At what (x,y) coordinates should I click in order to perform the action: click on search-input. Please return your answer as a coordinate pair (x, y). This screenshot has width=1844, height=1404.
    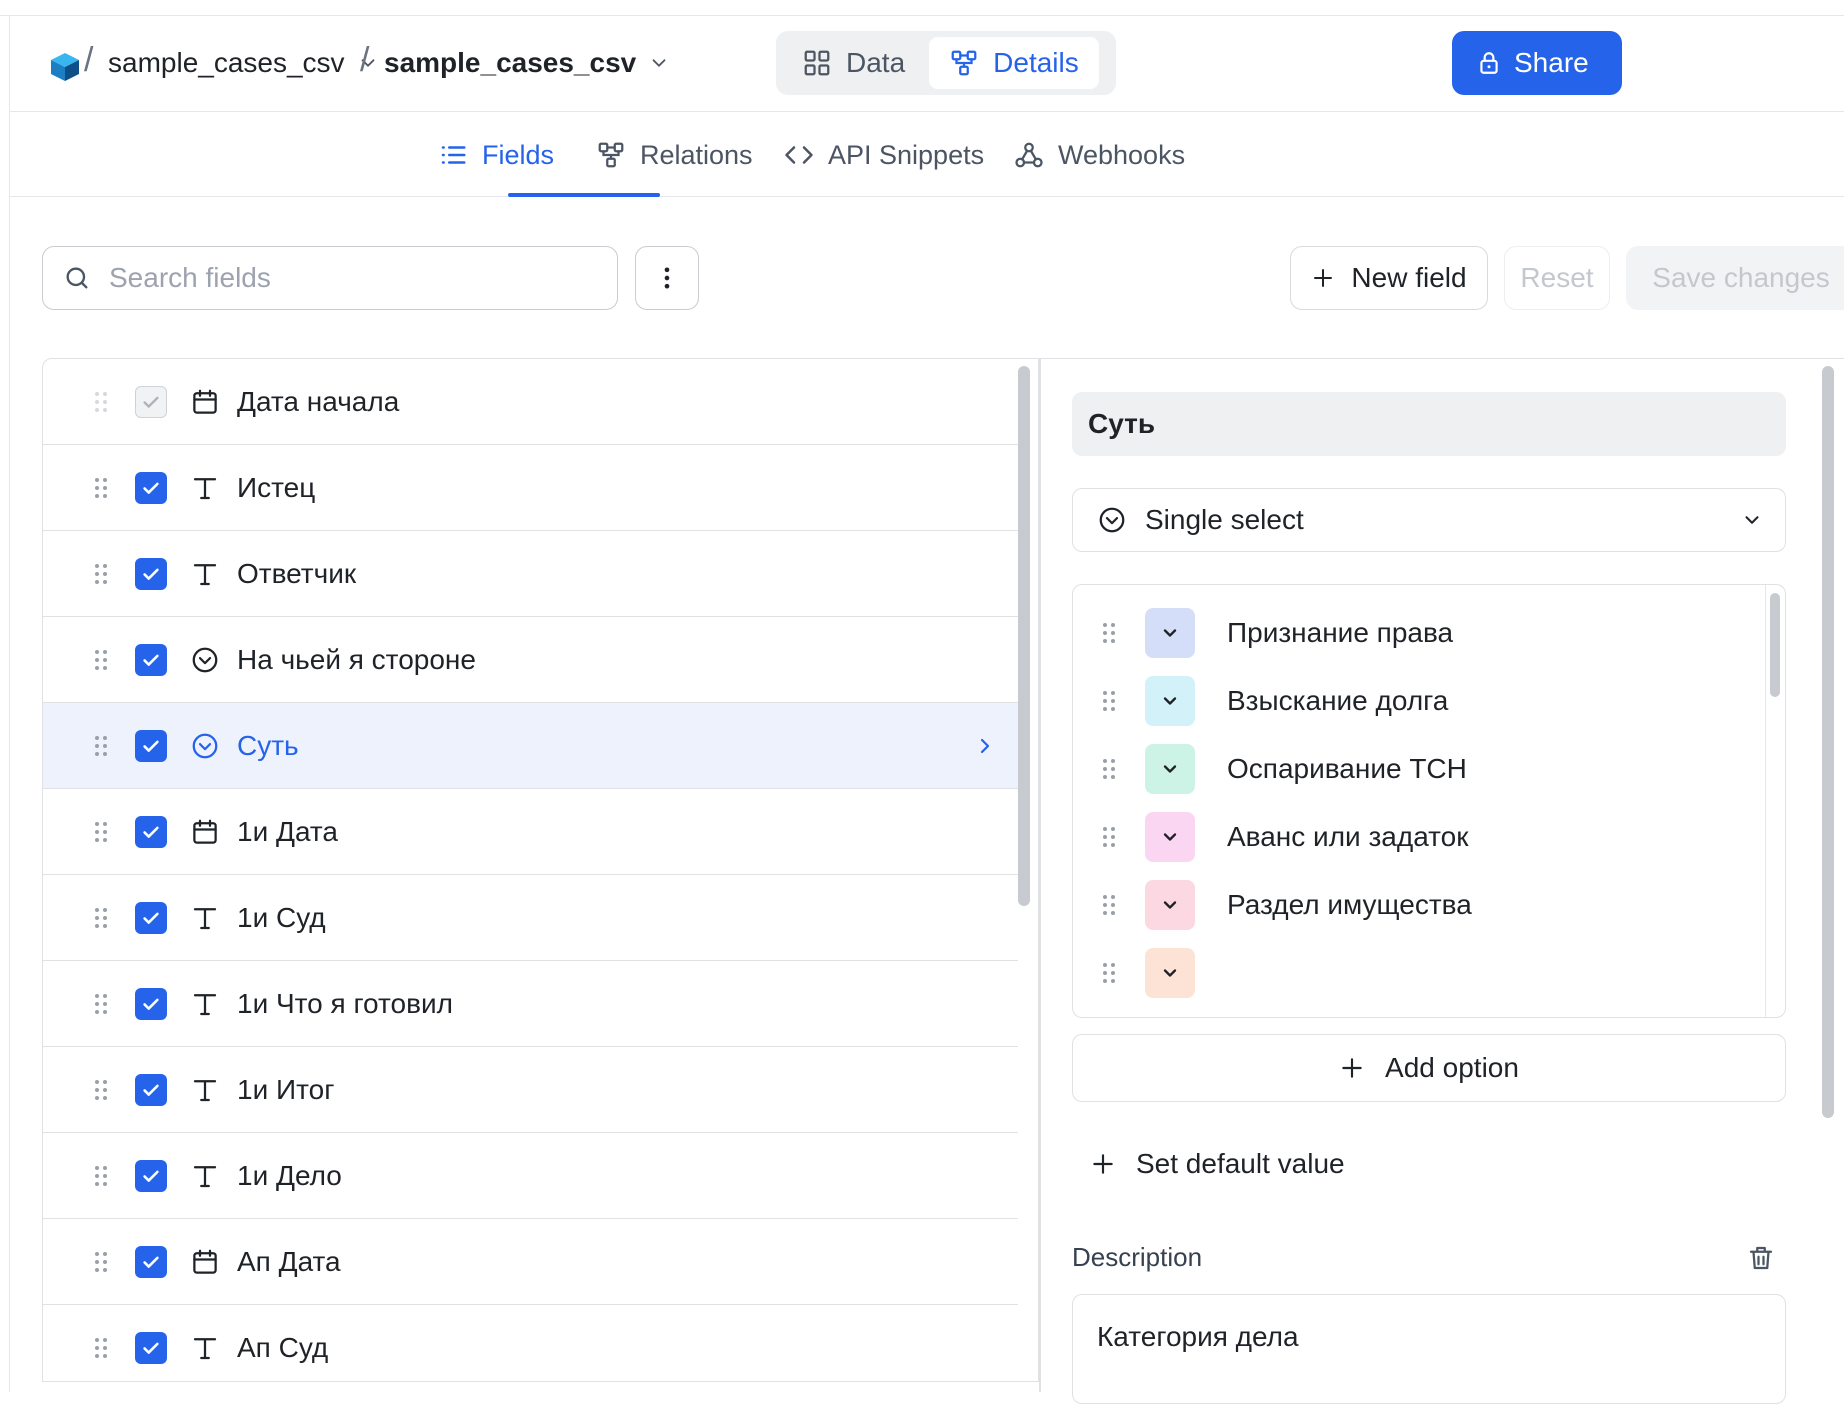
    Looking at the image, I should click on (337, 278).